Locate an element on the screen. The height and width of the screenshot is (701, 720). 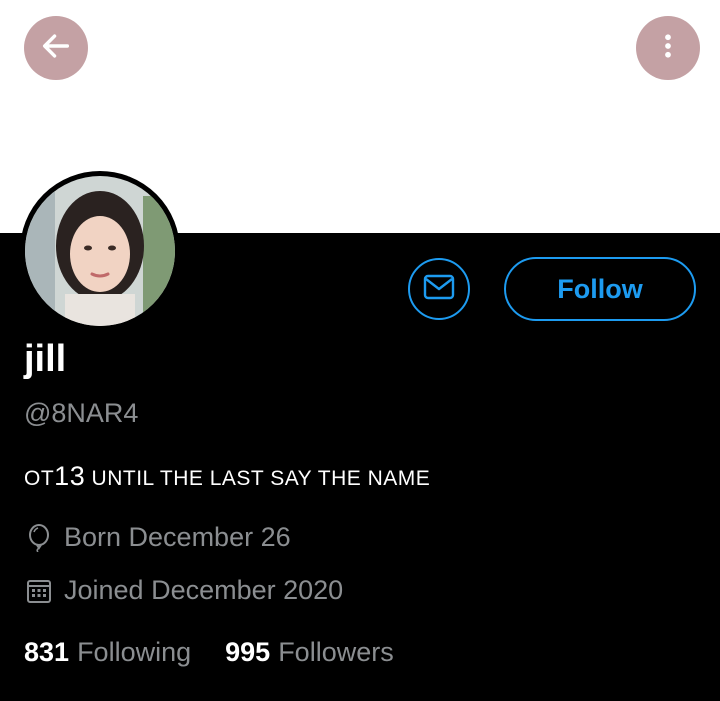
back-button is located at coordinates (56, 48).